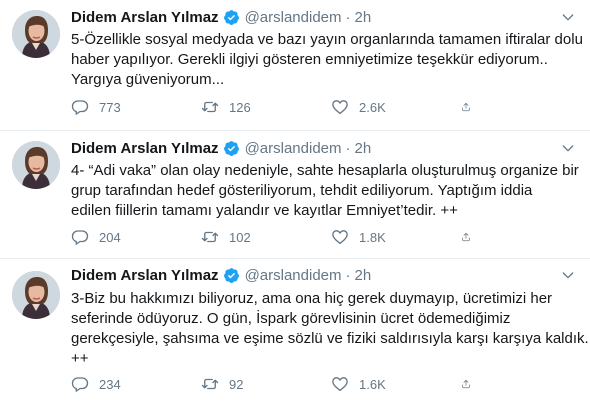  I want to click on like-count: 2.6K, so click(372, 107).